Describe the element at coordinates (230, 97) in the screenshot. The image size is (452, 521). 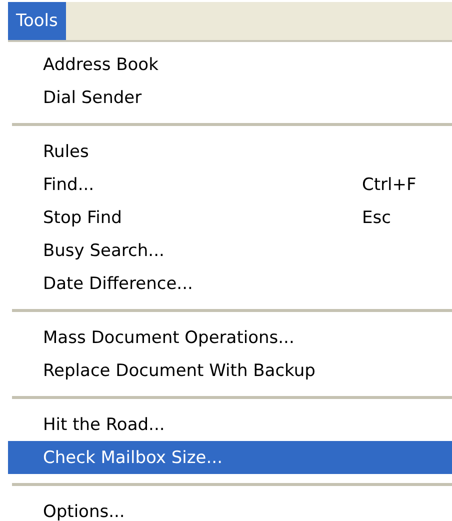
I see `menu-item: Dial Sender` at that location.